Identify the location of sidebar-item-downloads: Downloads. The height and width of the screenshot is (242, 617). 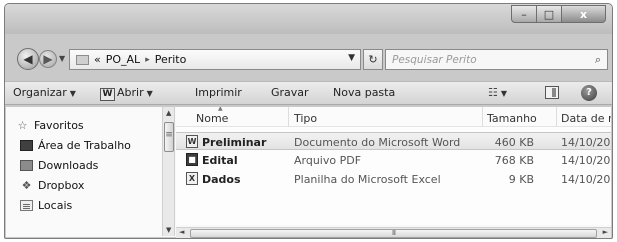
(59, 165).